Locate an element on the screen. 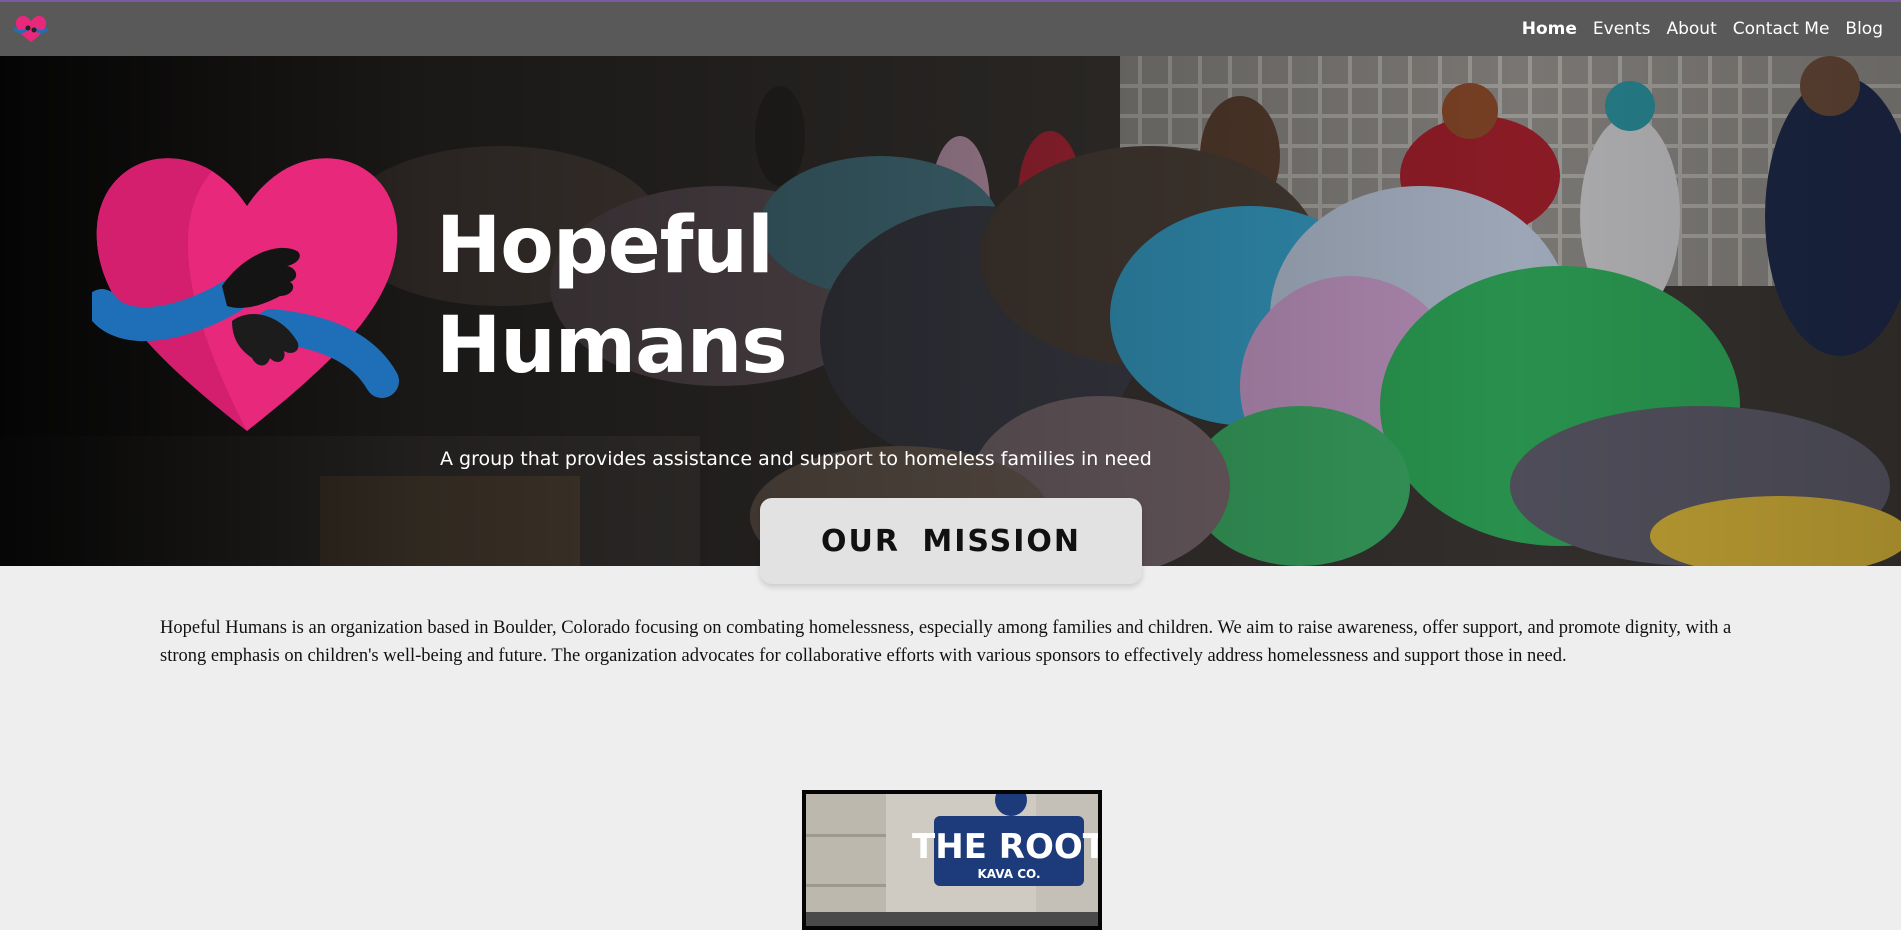 The height and width of the screenshot is (930, 1901). nav-link-events: Events is located at coordinates (1622, 29).